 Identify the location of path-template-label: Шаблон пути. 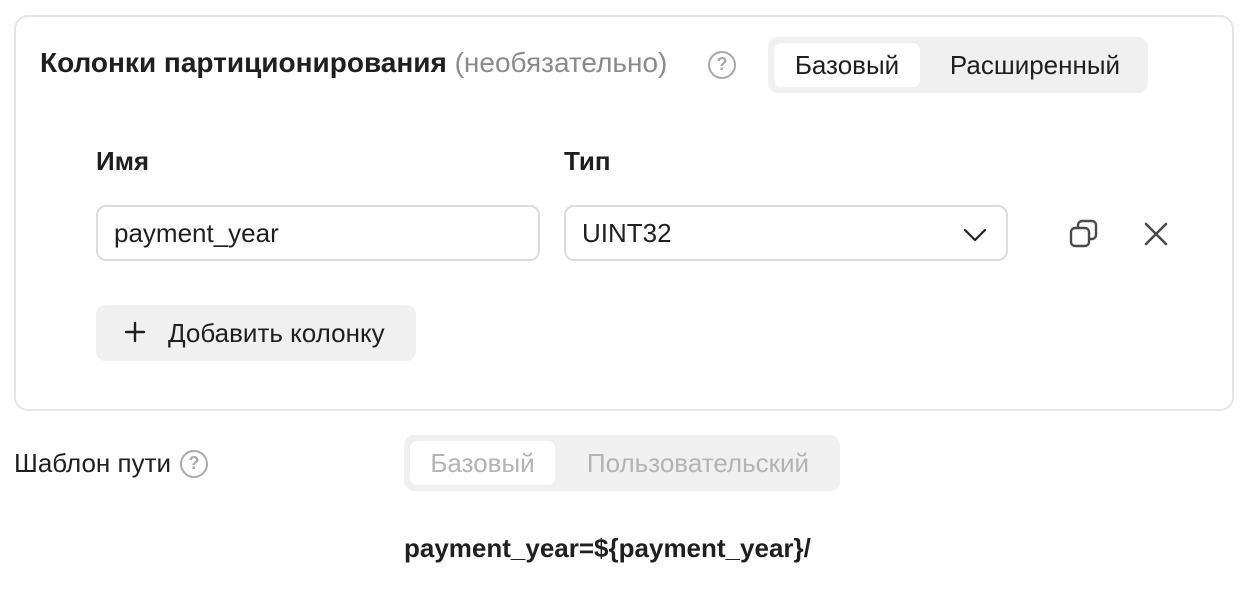
(93, 463).